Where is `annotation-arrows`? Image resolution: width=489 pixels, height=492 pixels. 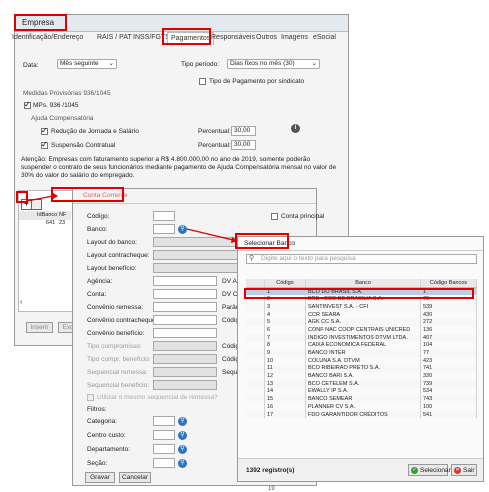 annotation-arrows is located at coordinates (132, 218).